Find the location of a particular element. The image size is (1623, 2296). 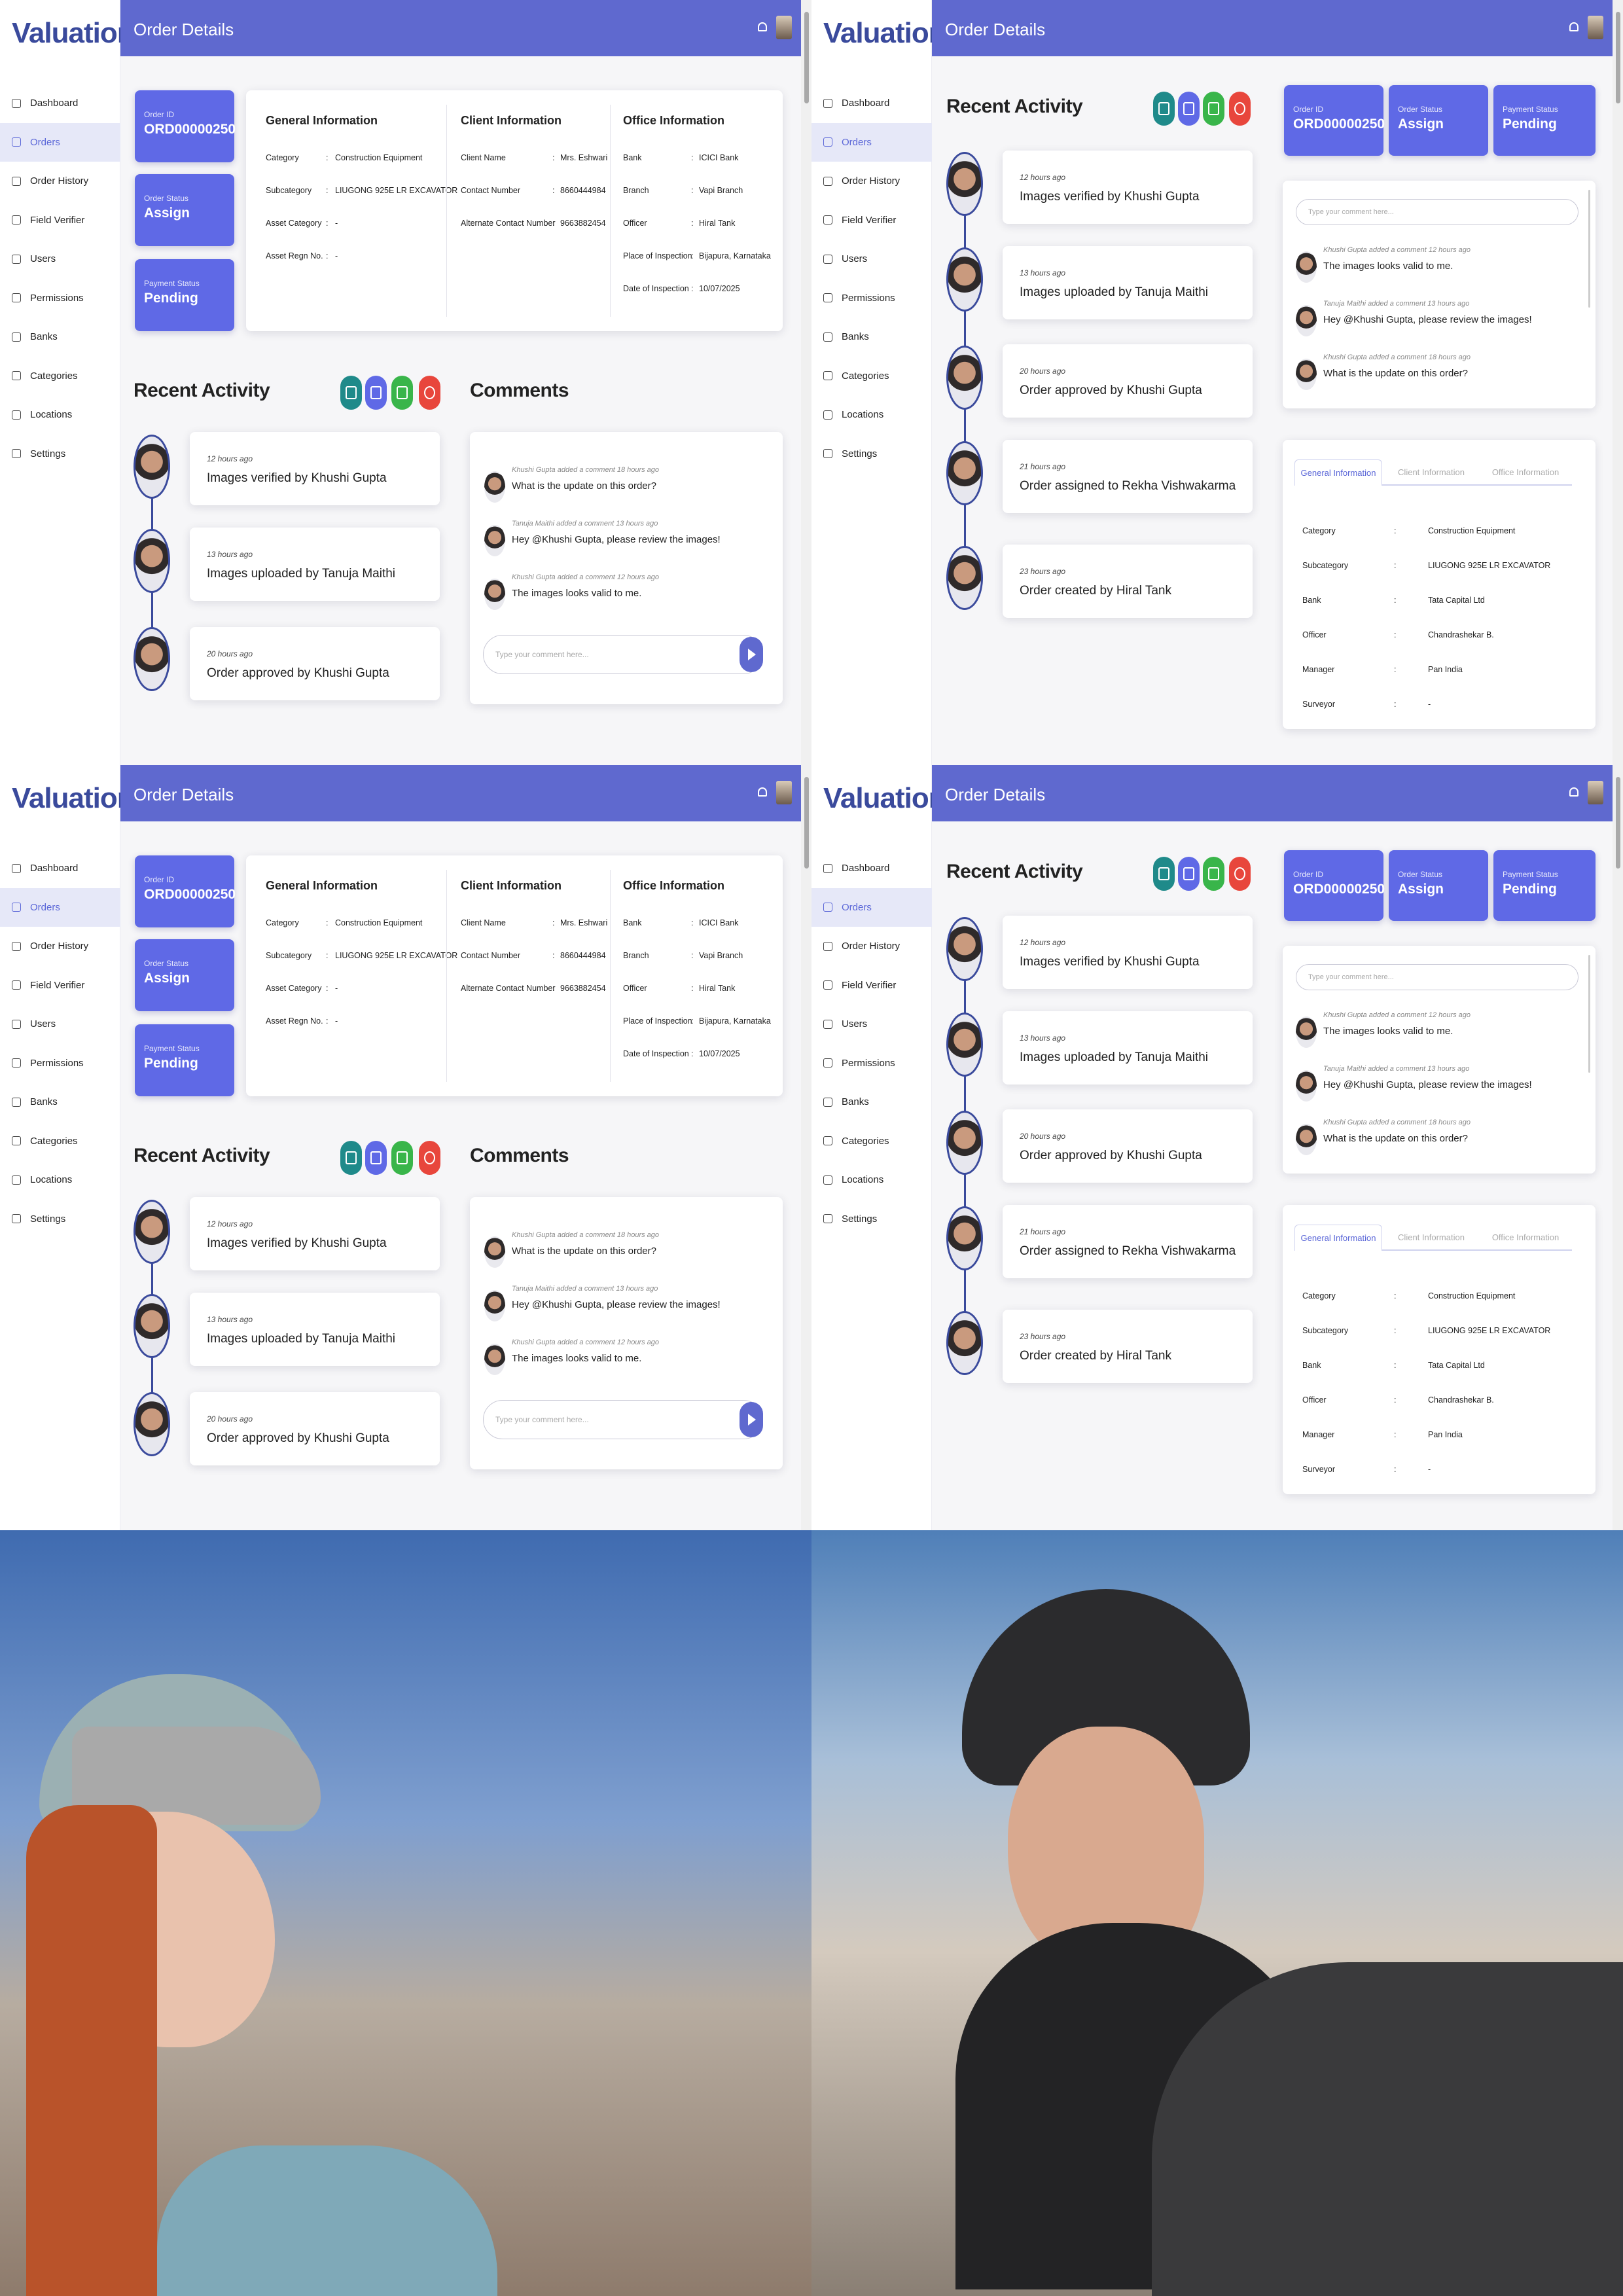

verifier-icon is located at coordinates (827, 220).